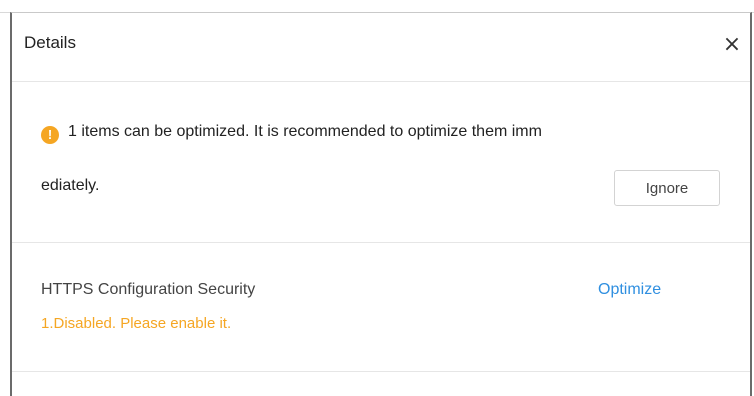 The height and width of the screenshot is (396, 754). I want to click on item-name: HTTPS Configuration Security, so click(148, 289).